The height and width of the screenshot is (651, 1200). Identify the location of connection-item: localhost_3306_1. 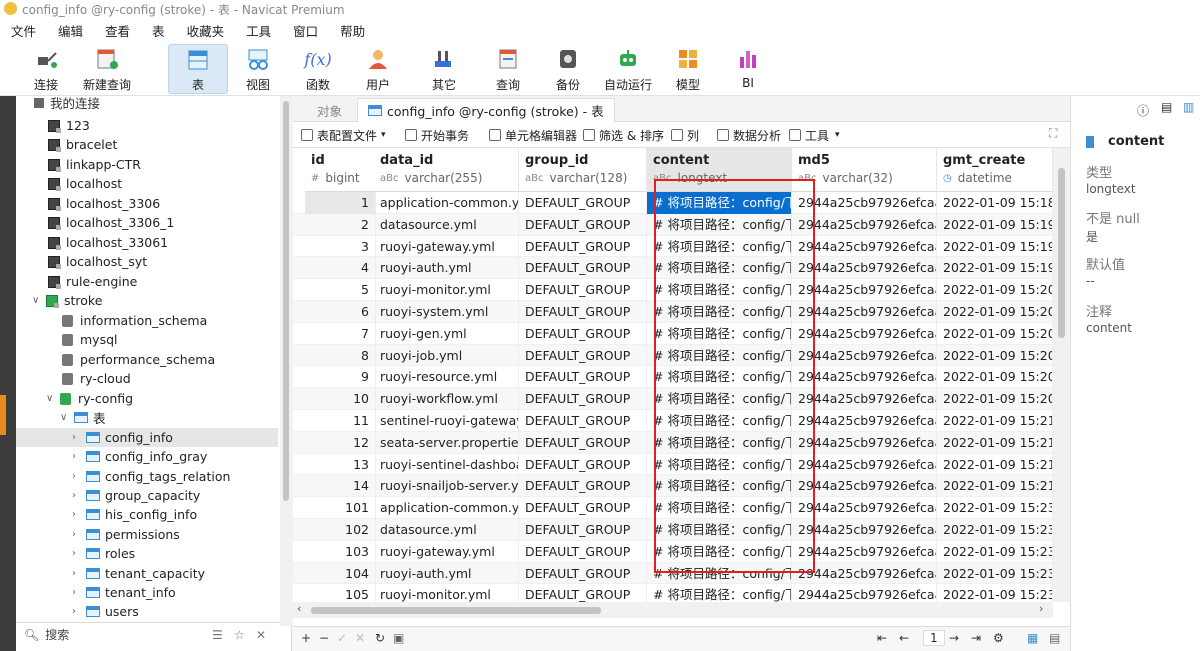
(111, 222).